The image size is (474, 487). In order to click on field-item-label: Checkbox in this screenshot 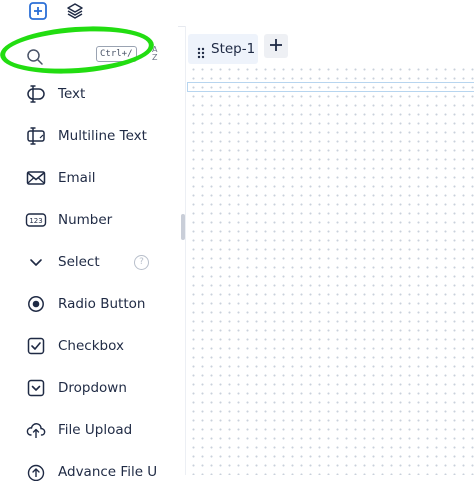, I will do `click(91, 346)`.